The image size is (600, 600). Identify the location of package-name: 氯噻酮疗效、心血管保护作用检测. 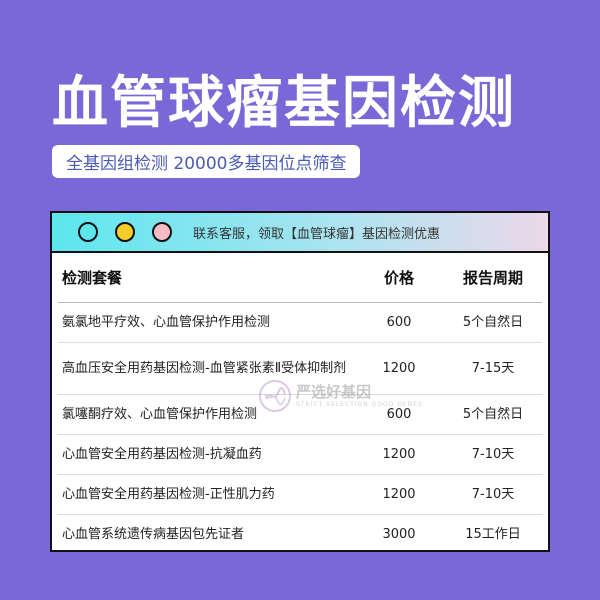
(206, 414).